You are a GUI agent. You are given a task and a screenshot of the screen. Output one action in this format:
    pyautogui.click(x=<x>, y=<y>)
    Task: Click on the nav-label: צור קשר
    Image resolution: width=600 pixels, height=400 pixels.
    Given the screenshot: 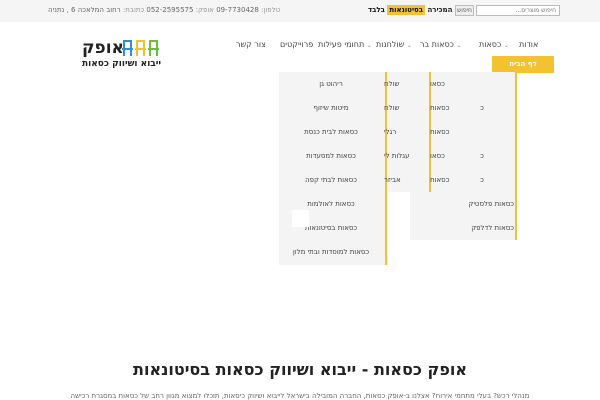 What is the action you would take?
    pyautogui.click(x=251, y=44)
    